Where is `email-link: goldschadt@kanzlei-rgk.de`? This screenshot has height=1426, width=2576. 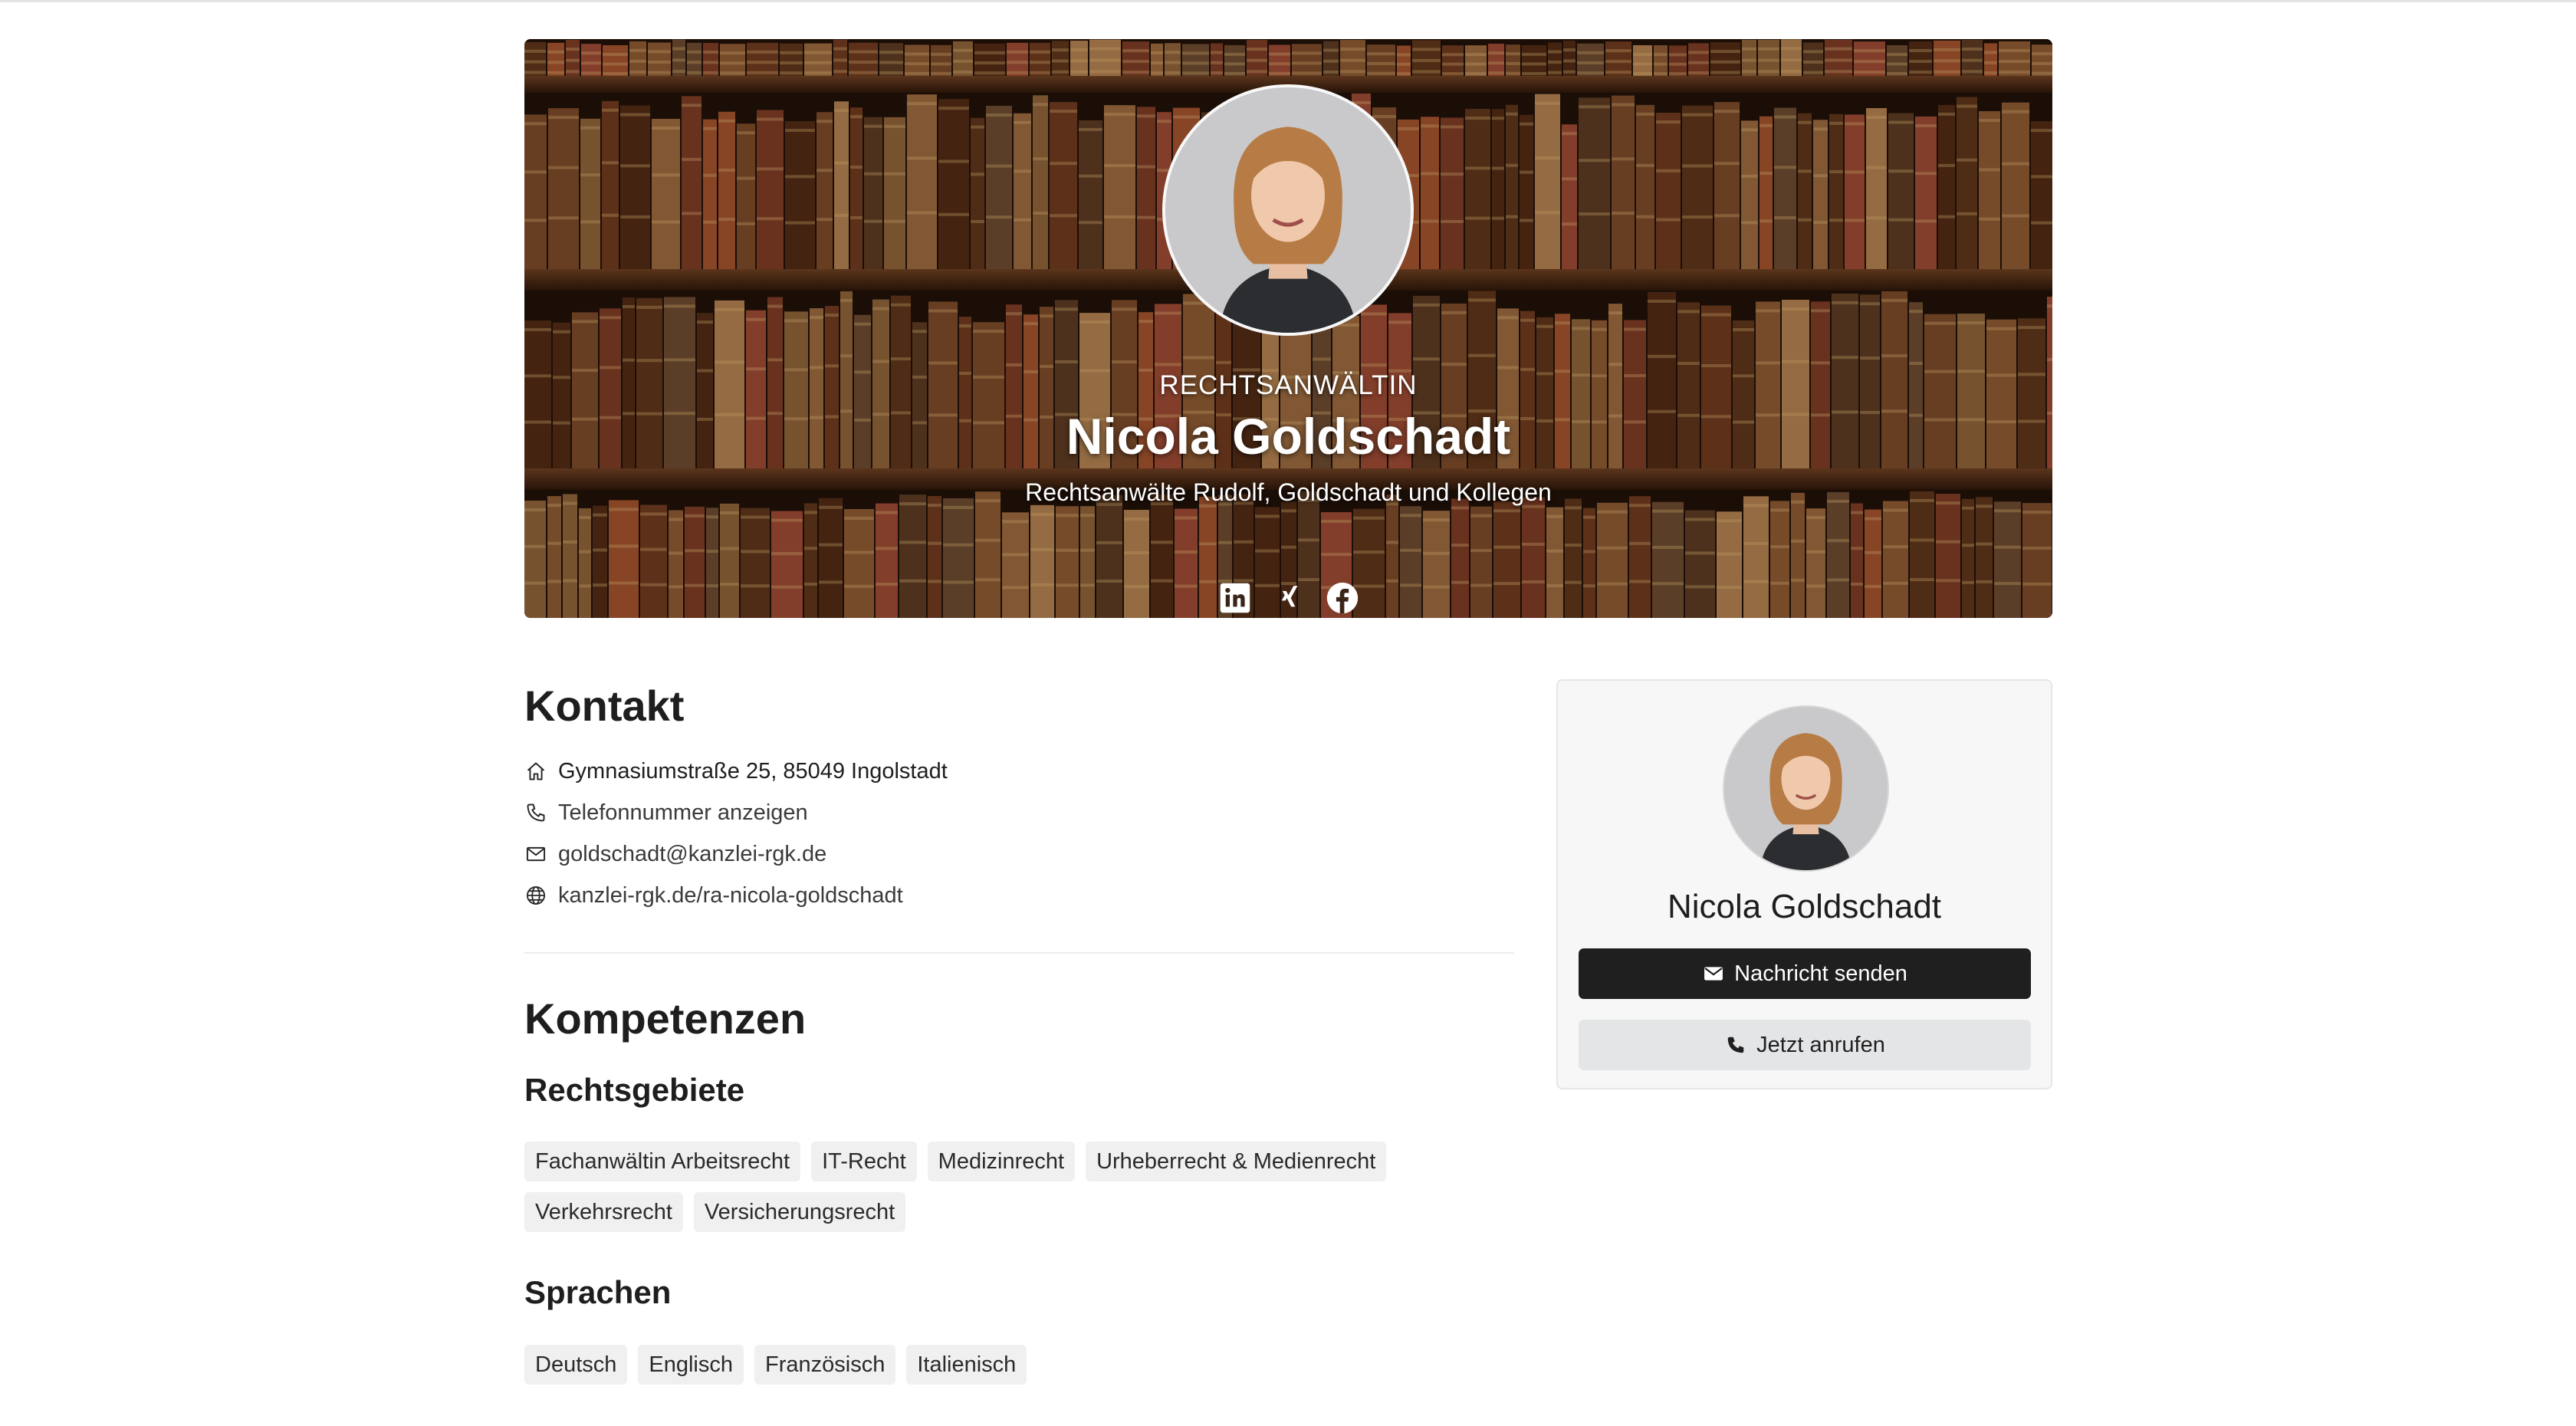 email-link: goldschadt@kanzlei-rgk.de is located at coordinates (692, 854).